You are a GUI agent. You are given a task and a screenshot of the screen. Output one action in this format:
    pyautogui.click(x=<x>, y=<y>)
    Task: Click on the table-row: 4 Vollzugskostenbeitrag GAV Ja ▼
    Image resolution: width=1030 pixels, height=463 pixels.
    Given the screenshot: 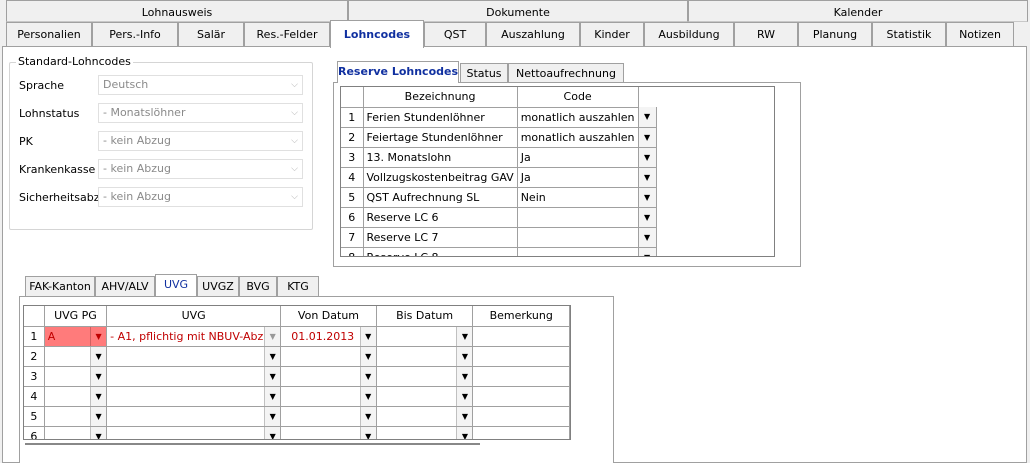 What is the action you would take?
    pyautogui.click(x=499, y=177)
    